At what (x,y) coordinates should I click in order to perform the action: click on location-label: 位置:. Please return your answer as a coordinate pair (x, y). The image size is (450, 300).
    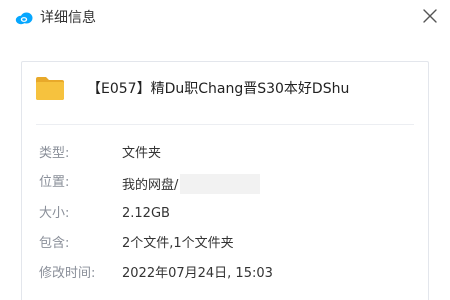
    Looking at the image, I should click on (54, 182).